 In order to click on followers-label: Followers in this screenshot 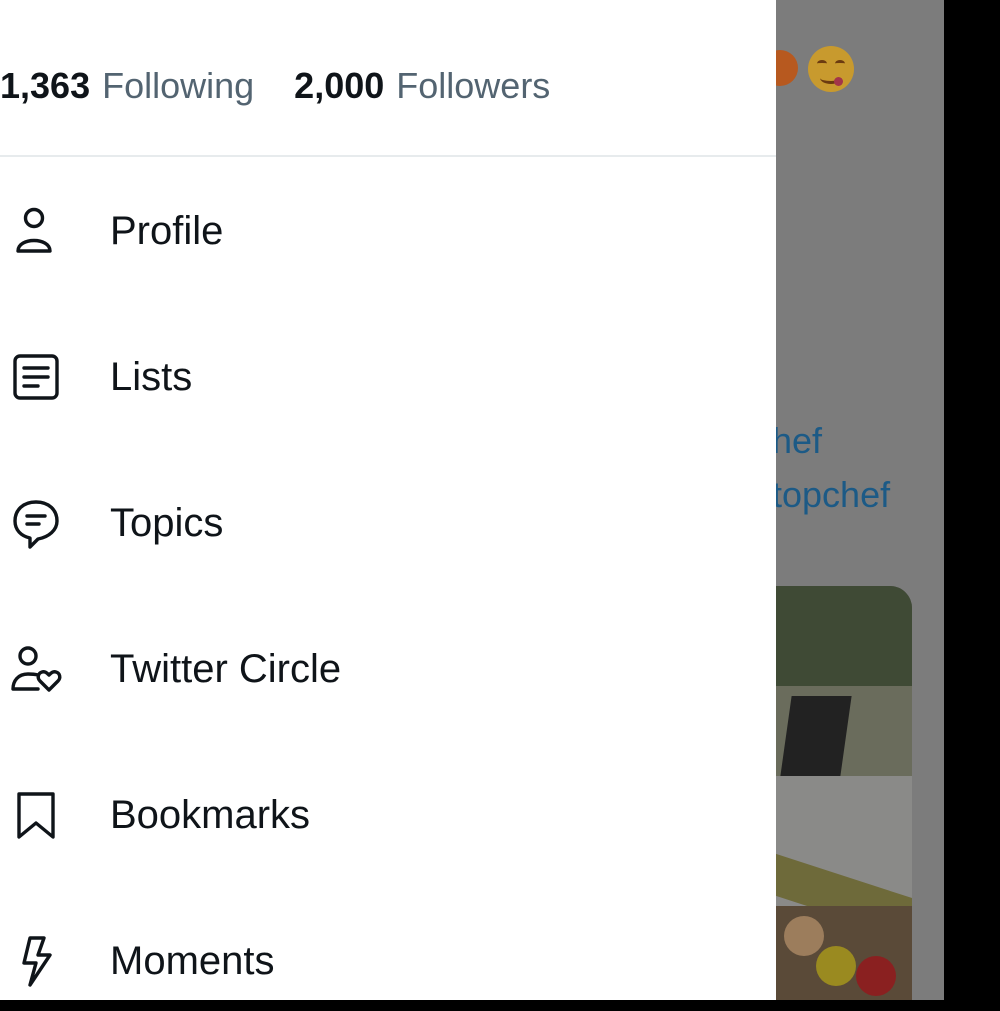, I will do `click(473, 85)`.